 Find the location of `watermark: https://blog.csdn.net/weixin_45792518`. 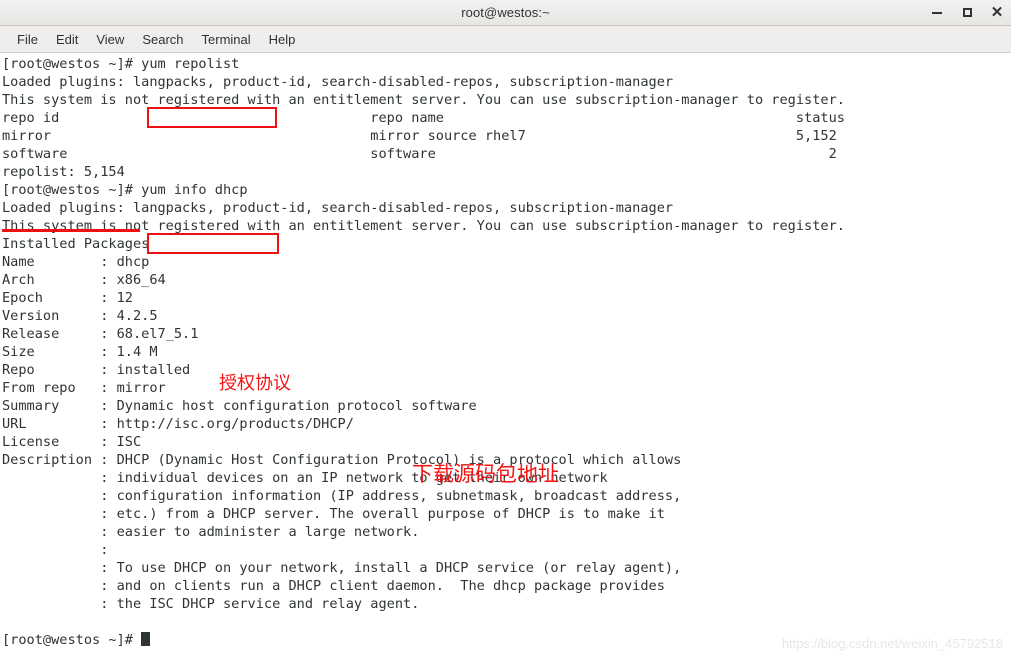

watermark: https://blog.csdn.net/weixin_45792518 is located at coordinates (892, 643).